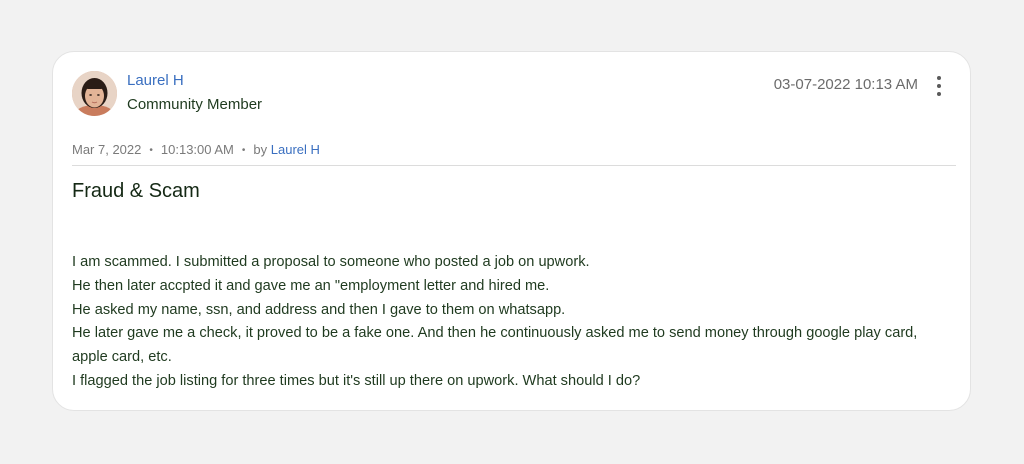  What do you see at coordinates (845, 84) in the screenshot?
I see `post-timestamp: 03-07-2022 10:13 AM` at bounding box center [845, 84].